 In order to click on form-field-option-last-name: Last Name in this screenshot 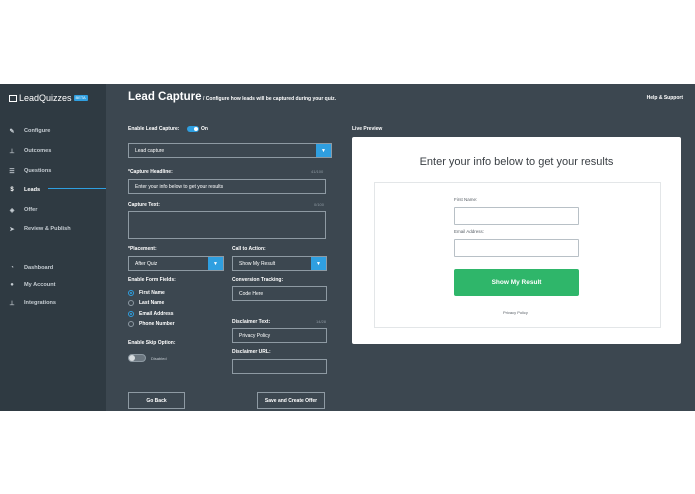, I will do `click(146, 303)`.